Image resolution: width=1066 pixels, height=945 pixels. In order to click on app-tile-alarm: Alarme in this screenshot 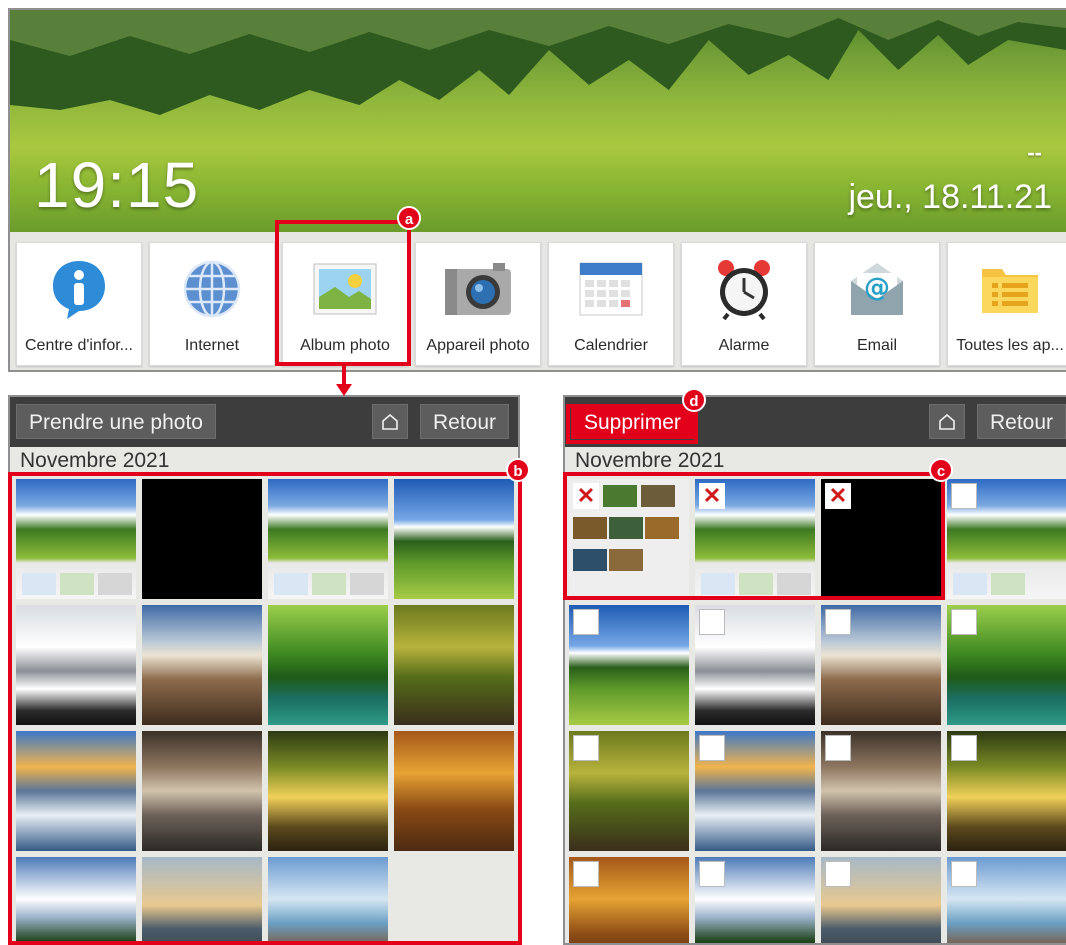, I will do `click(744, 304)`.